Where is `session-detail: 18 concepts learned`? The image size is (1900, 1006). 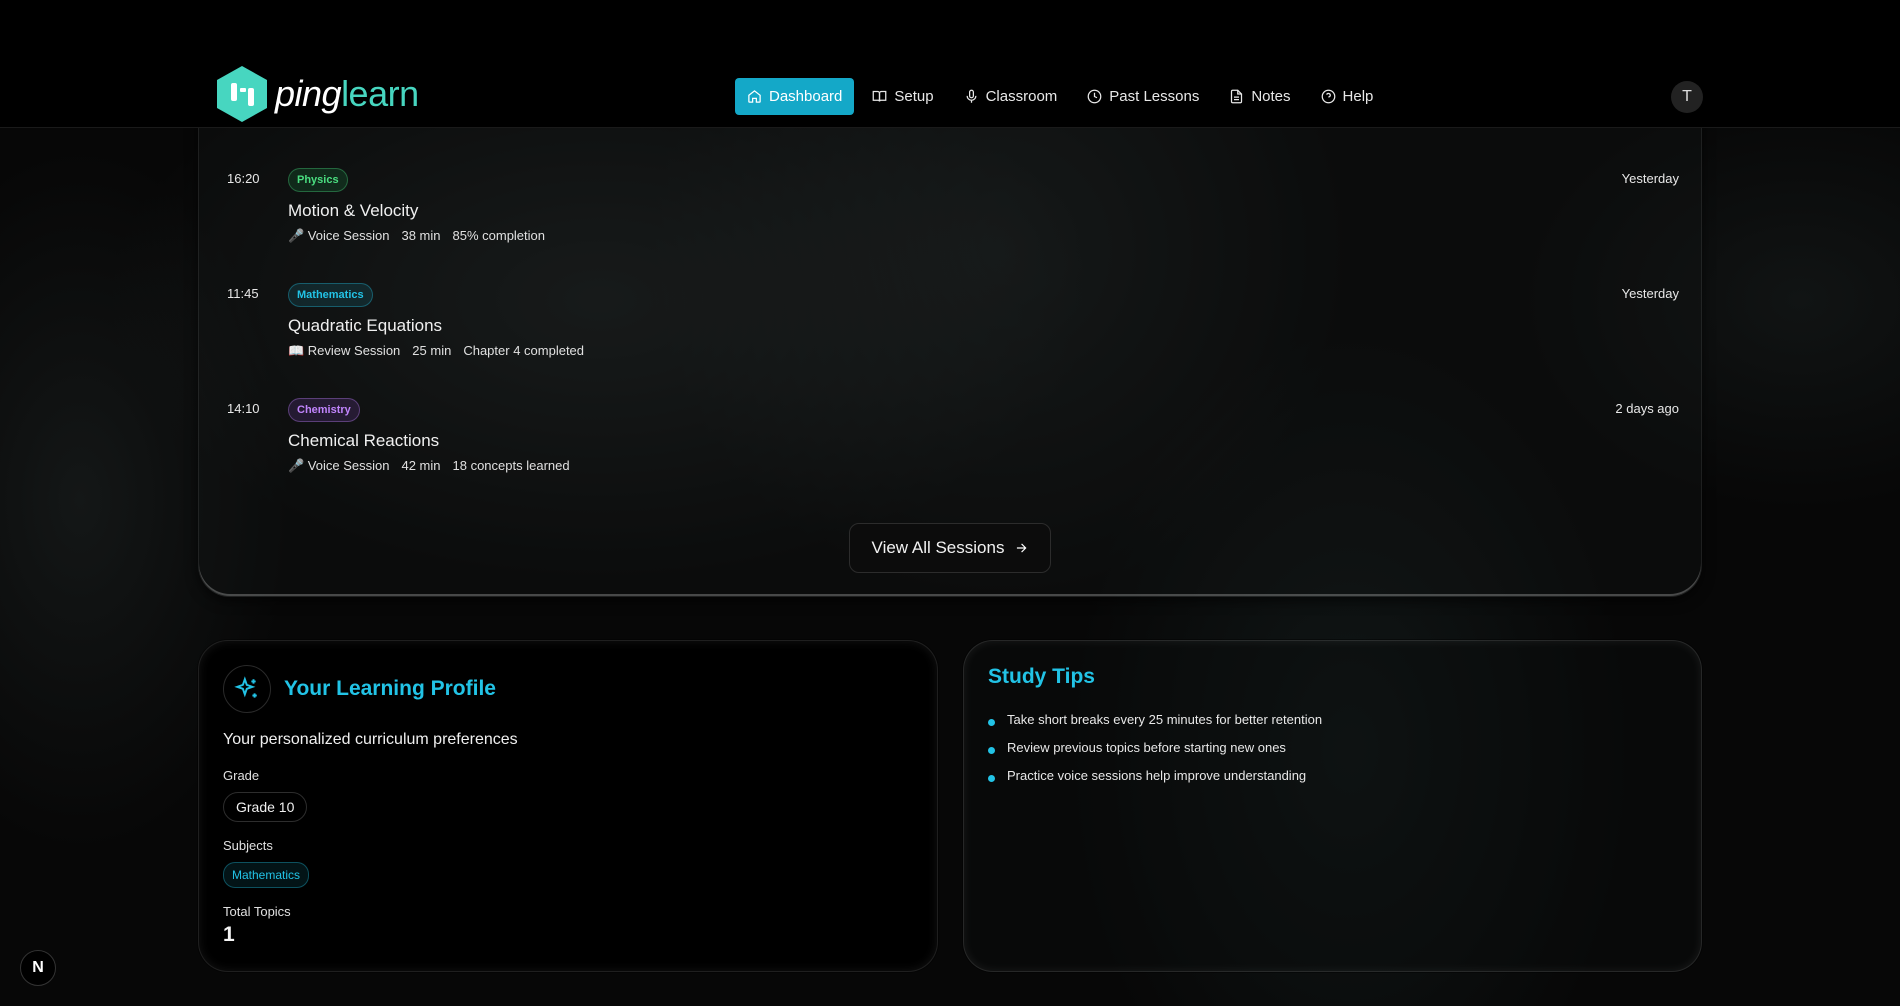 session-detail: 18 concepts learned is located at coordinates (511, 465).